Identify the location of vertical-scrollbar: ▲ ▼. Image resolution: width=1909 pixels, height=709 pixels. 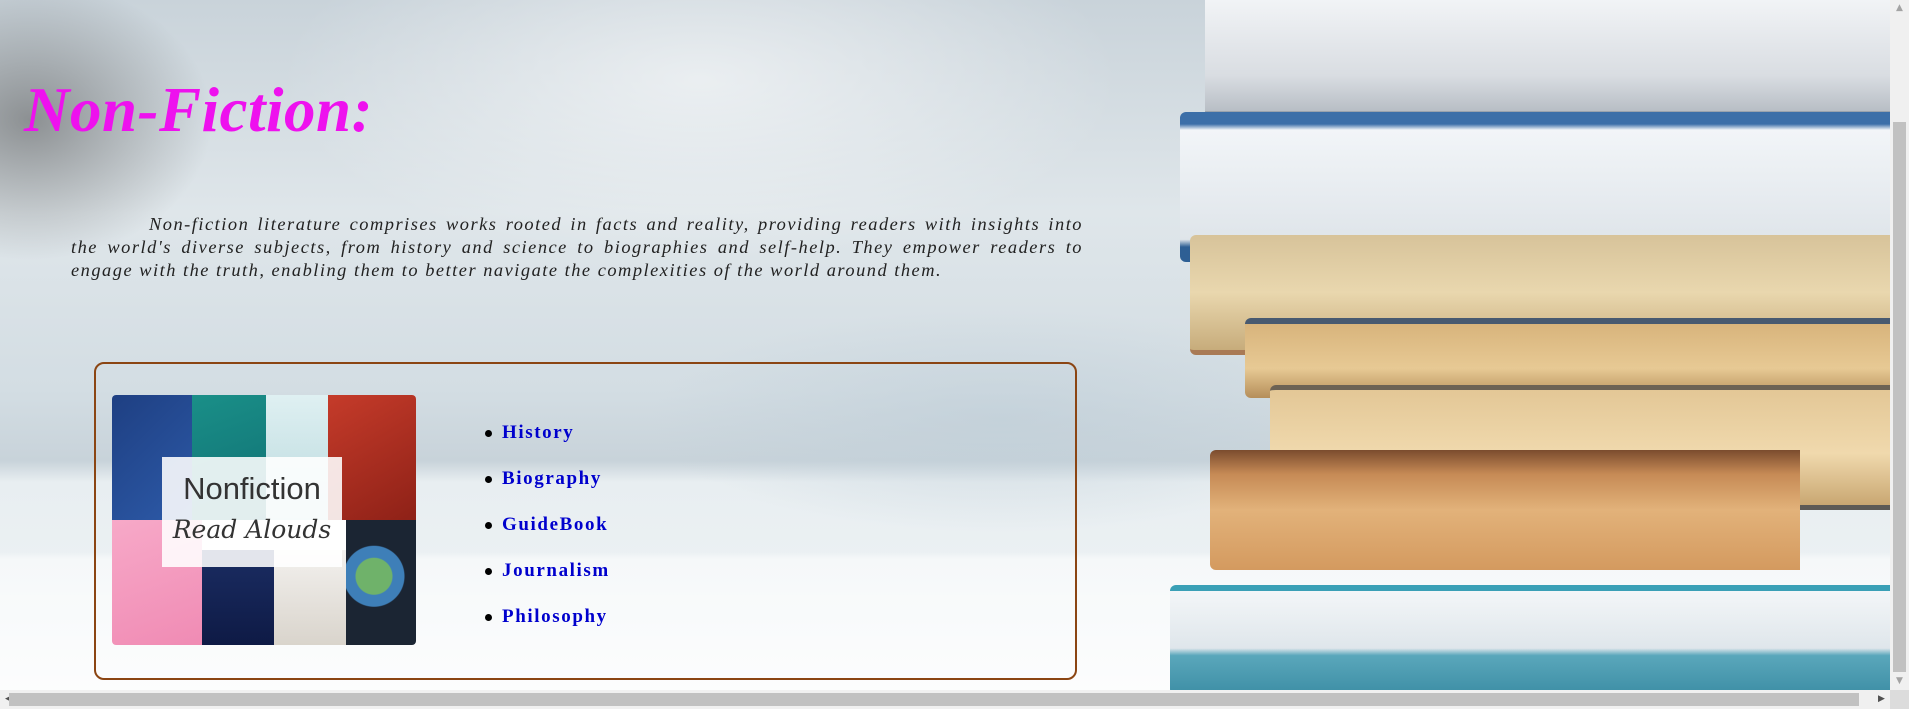
(1899, 345).